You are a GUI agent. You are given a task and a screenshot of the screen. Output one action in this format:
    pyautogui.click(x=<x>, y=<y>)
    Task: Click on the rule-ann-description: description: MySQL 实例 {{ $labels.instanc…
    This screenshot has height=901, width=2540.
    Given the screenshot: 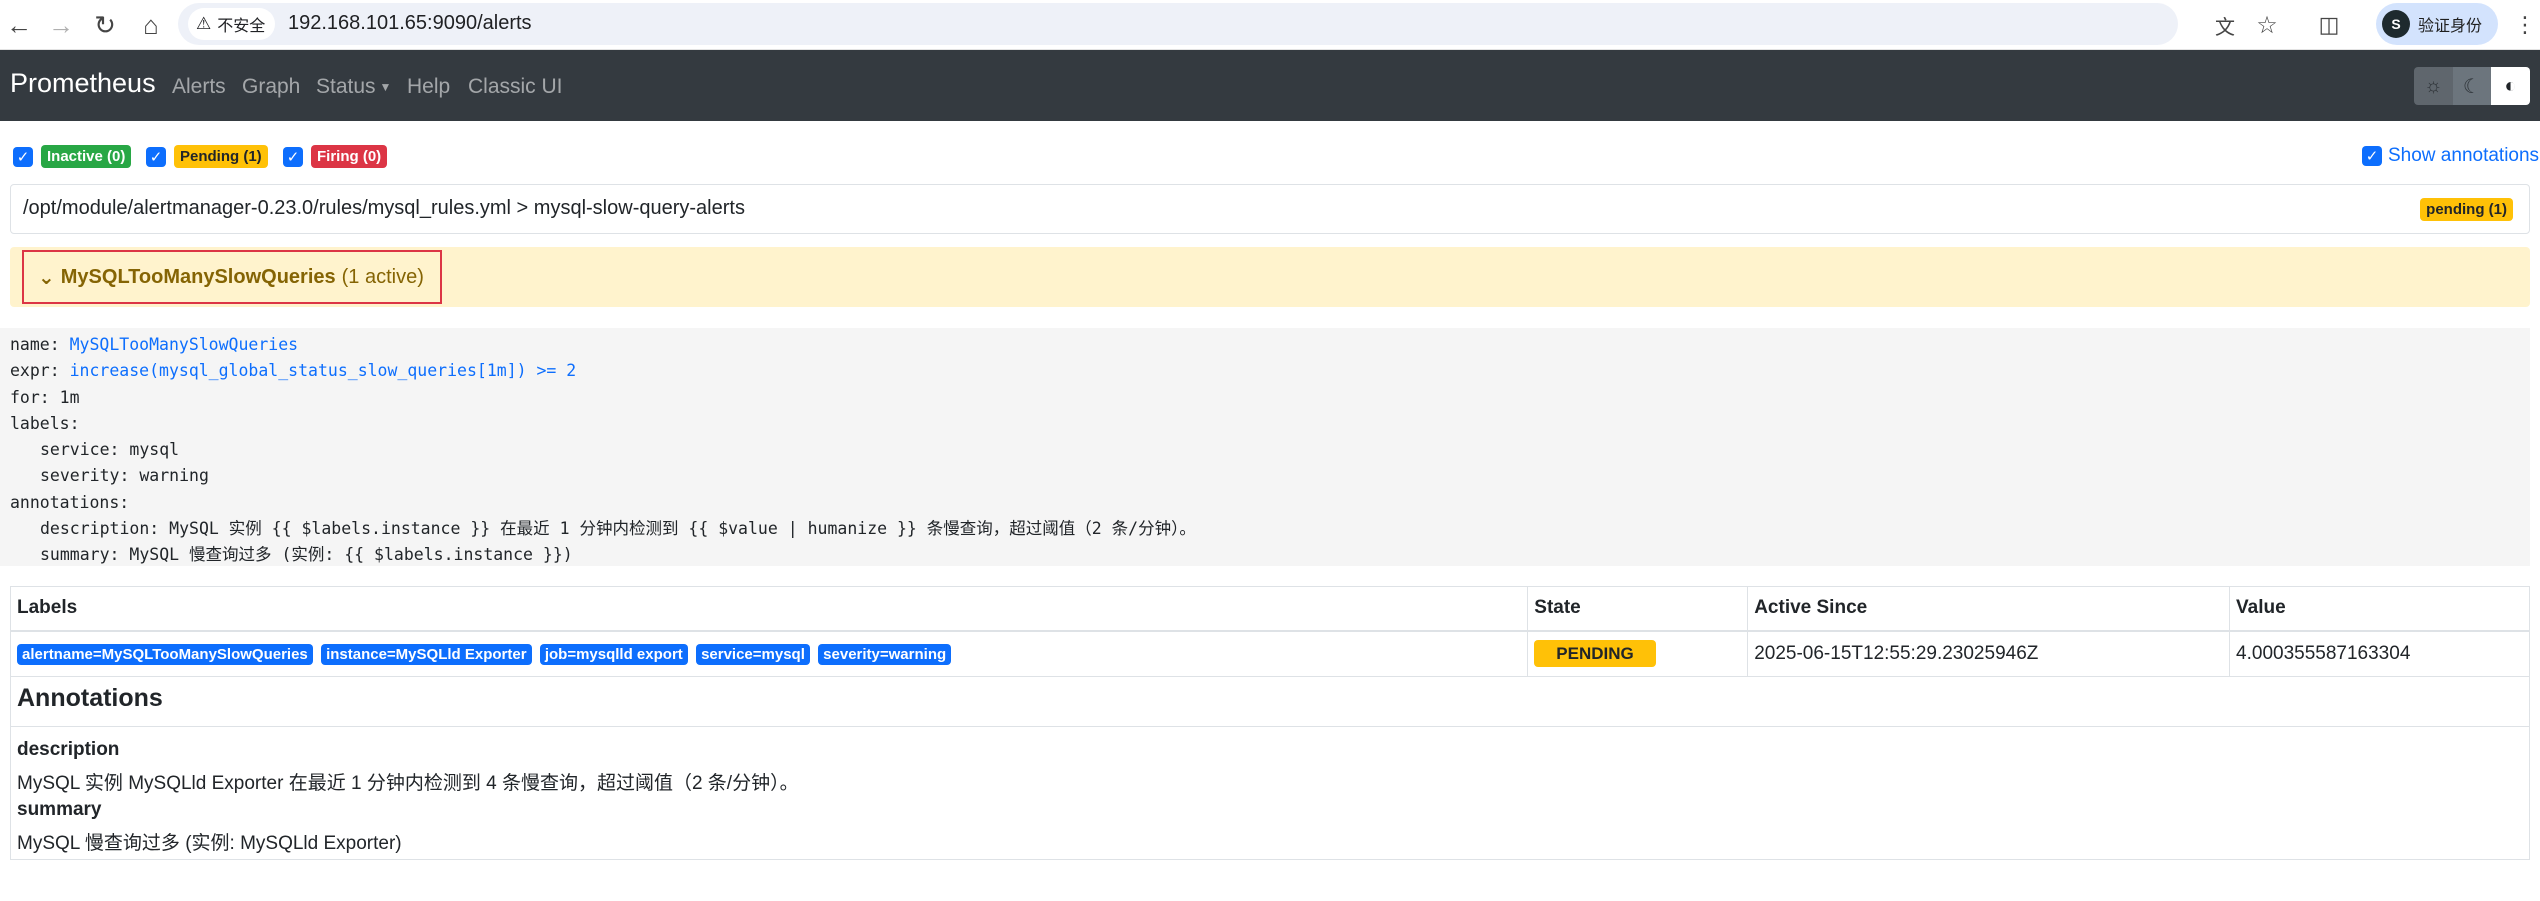 What is the action you would take?
    pyautogui.click(x=618, y=529)
    